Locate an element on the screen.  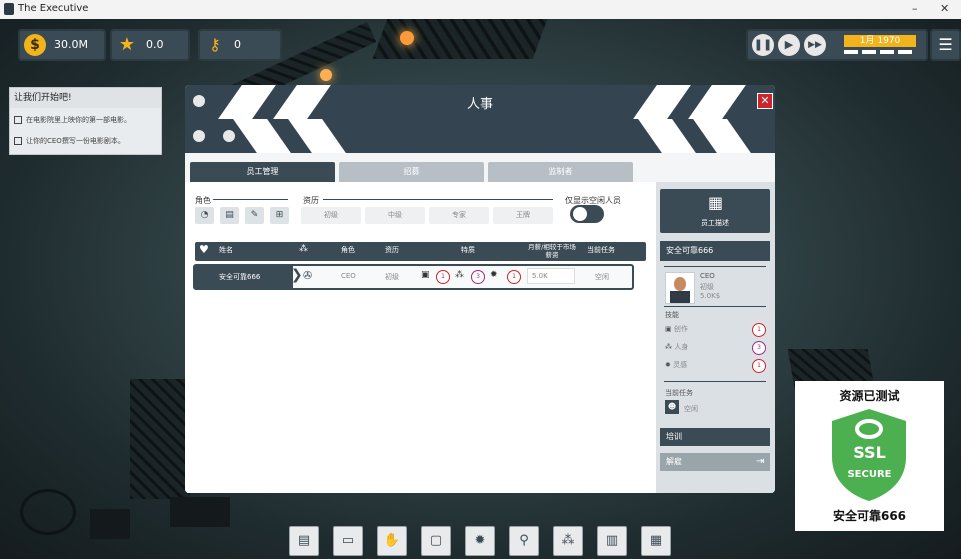
toggle-knob is located at coordinates (580, 214).